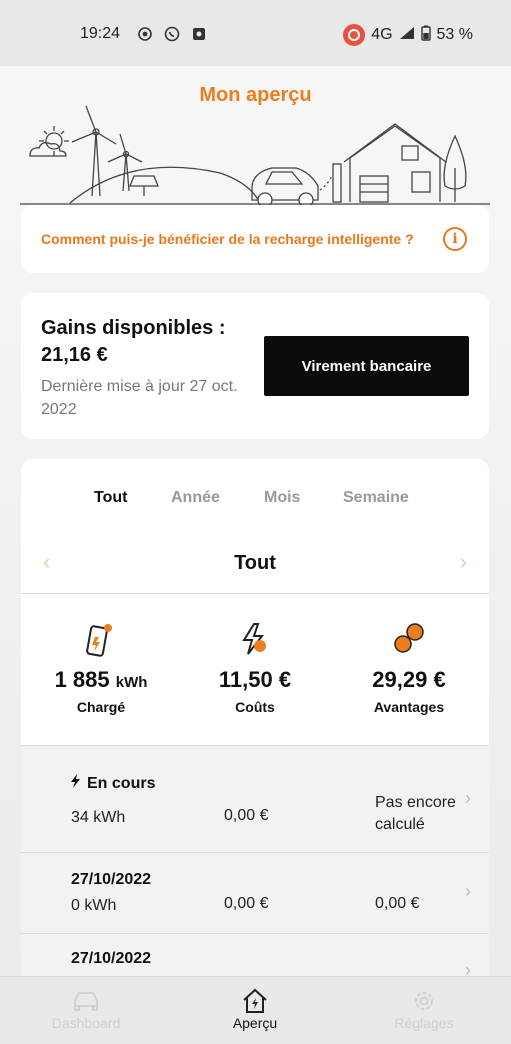 The image size is (511, 1044). What do you see at coordinates (409, 639) in the screenshot?
I see `coins-icon` at bounding box center [409, 639].